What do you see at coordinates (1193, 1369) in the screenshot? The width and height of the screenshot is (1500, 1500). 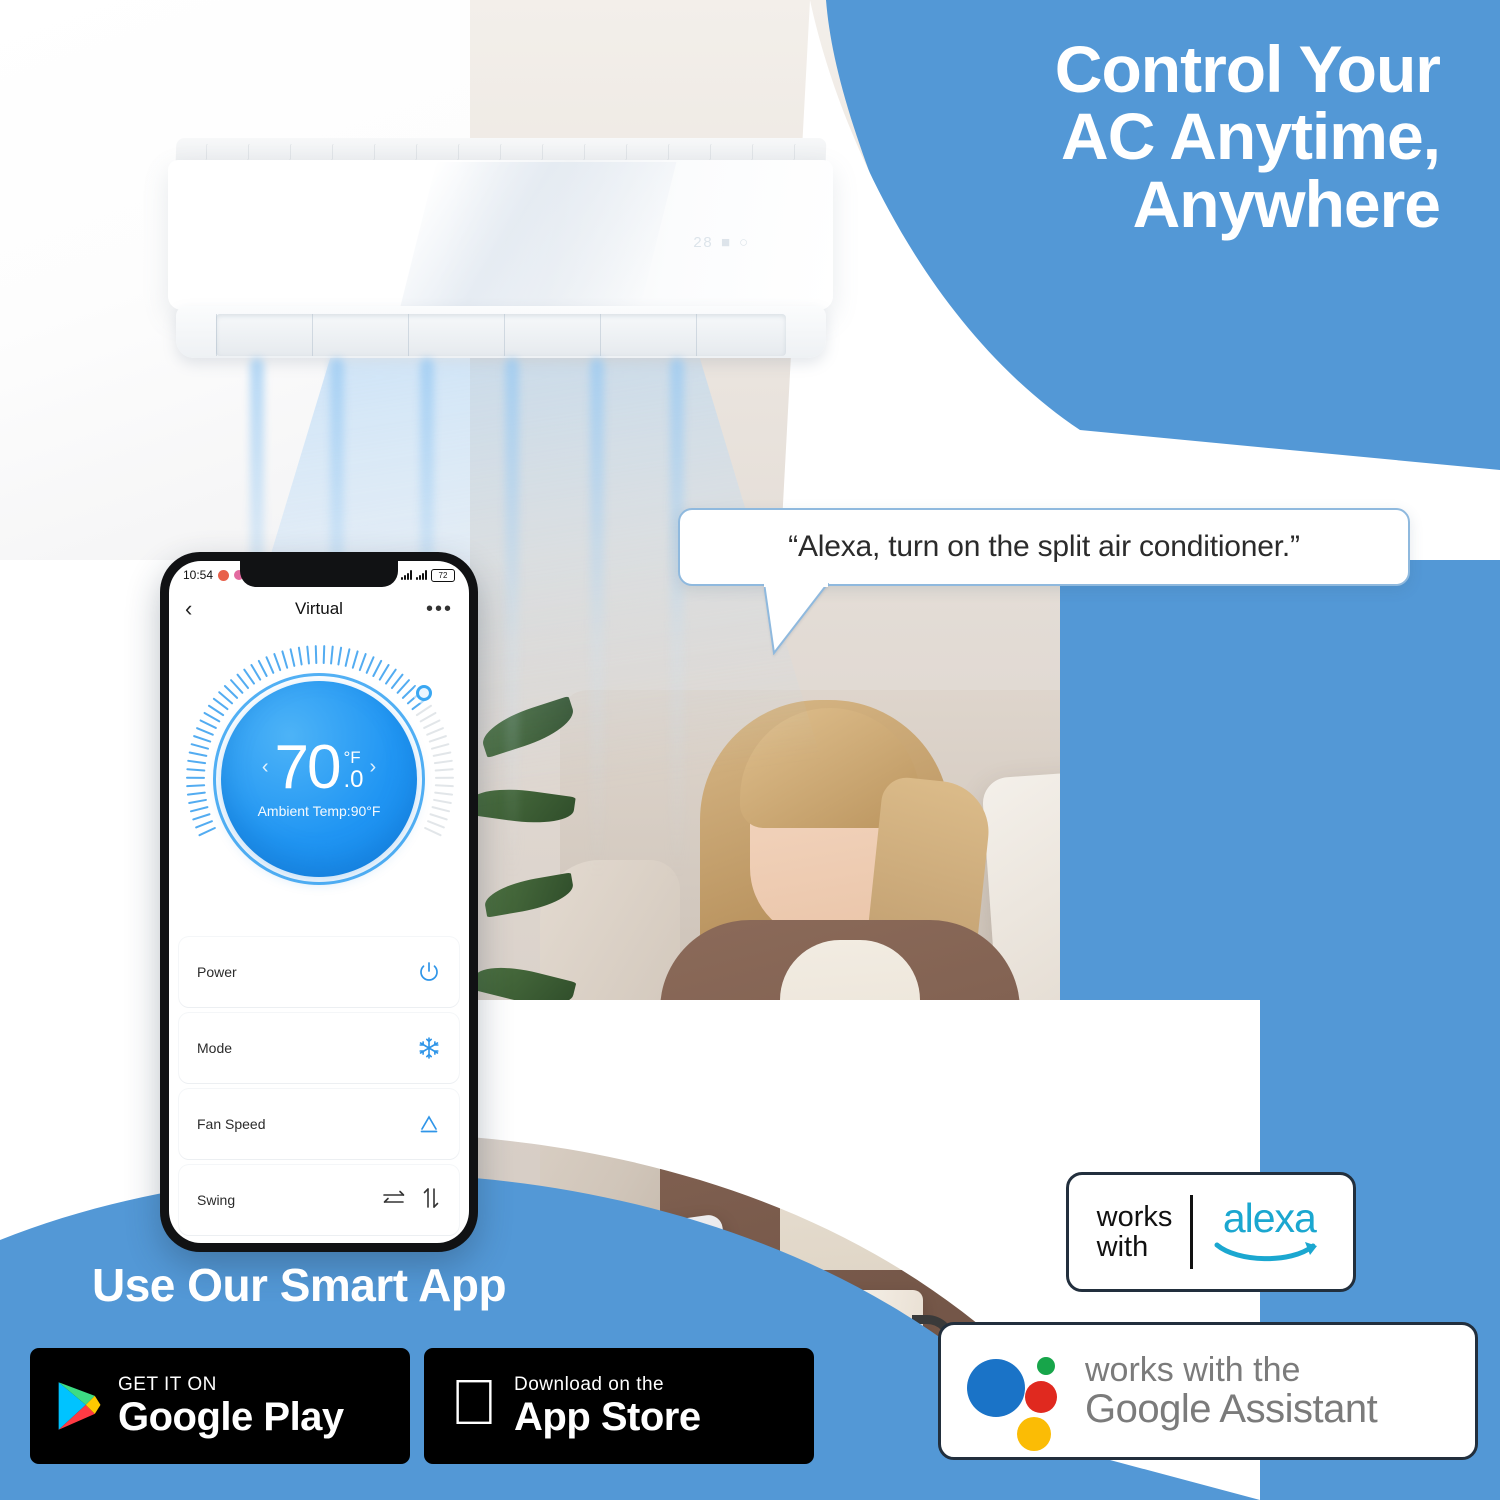 I see `google-badge-line-1: works with the` at bounding box center [1193, 1369].